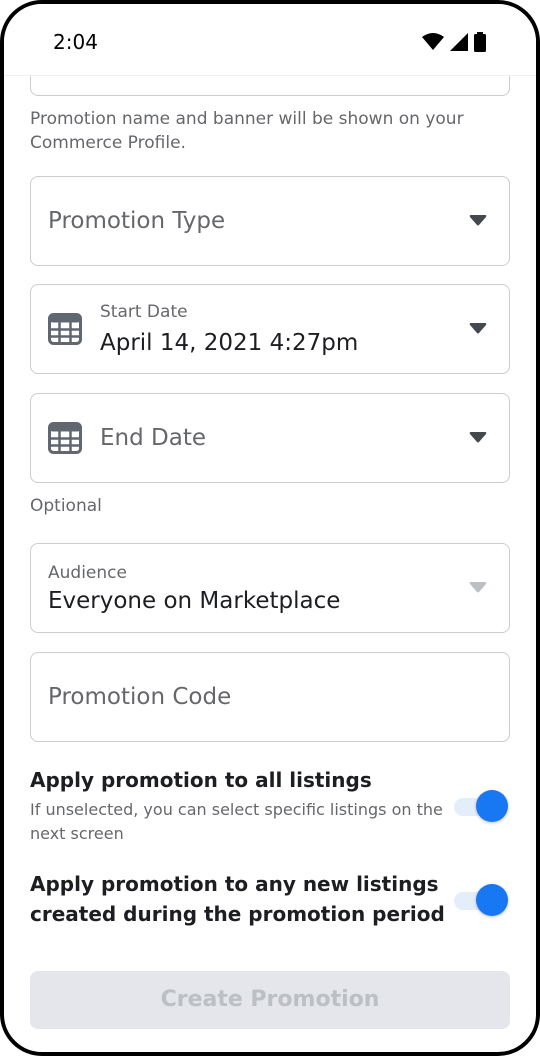 This screenshot has height=1056, width=540. Describe the element at coordinates (270, 438) in the screenshot. I see `end-date-picker: End Date` at that location.